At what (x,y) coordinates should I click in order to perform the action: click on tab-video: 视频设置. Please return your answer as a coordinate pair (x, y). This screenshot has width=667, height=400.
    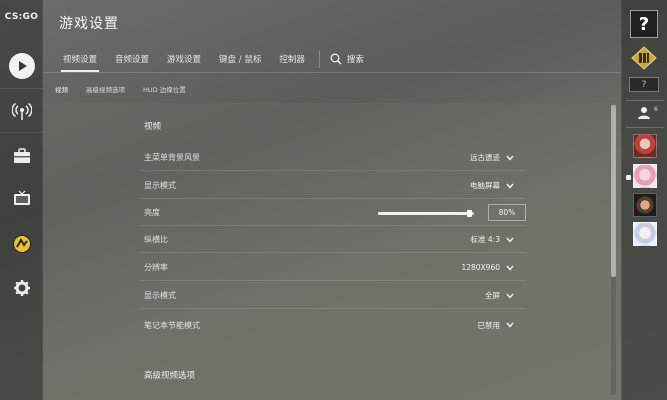
    Looking at the image, I should click on (80, 60).